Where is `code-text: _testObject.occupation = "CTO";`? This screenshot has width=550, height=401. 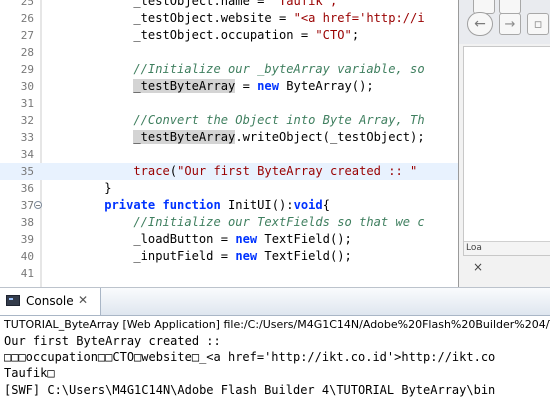 code-text: _testObject.occupation = "CTO"; is located at coordinates (202, 35).